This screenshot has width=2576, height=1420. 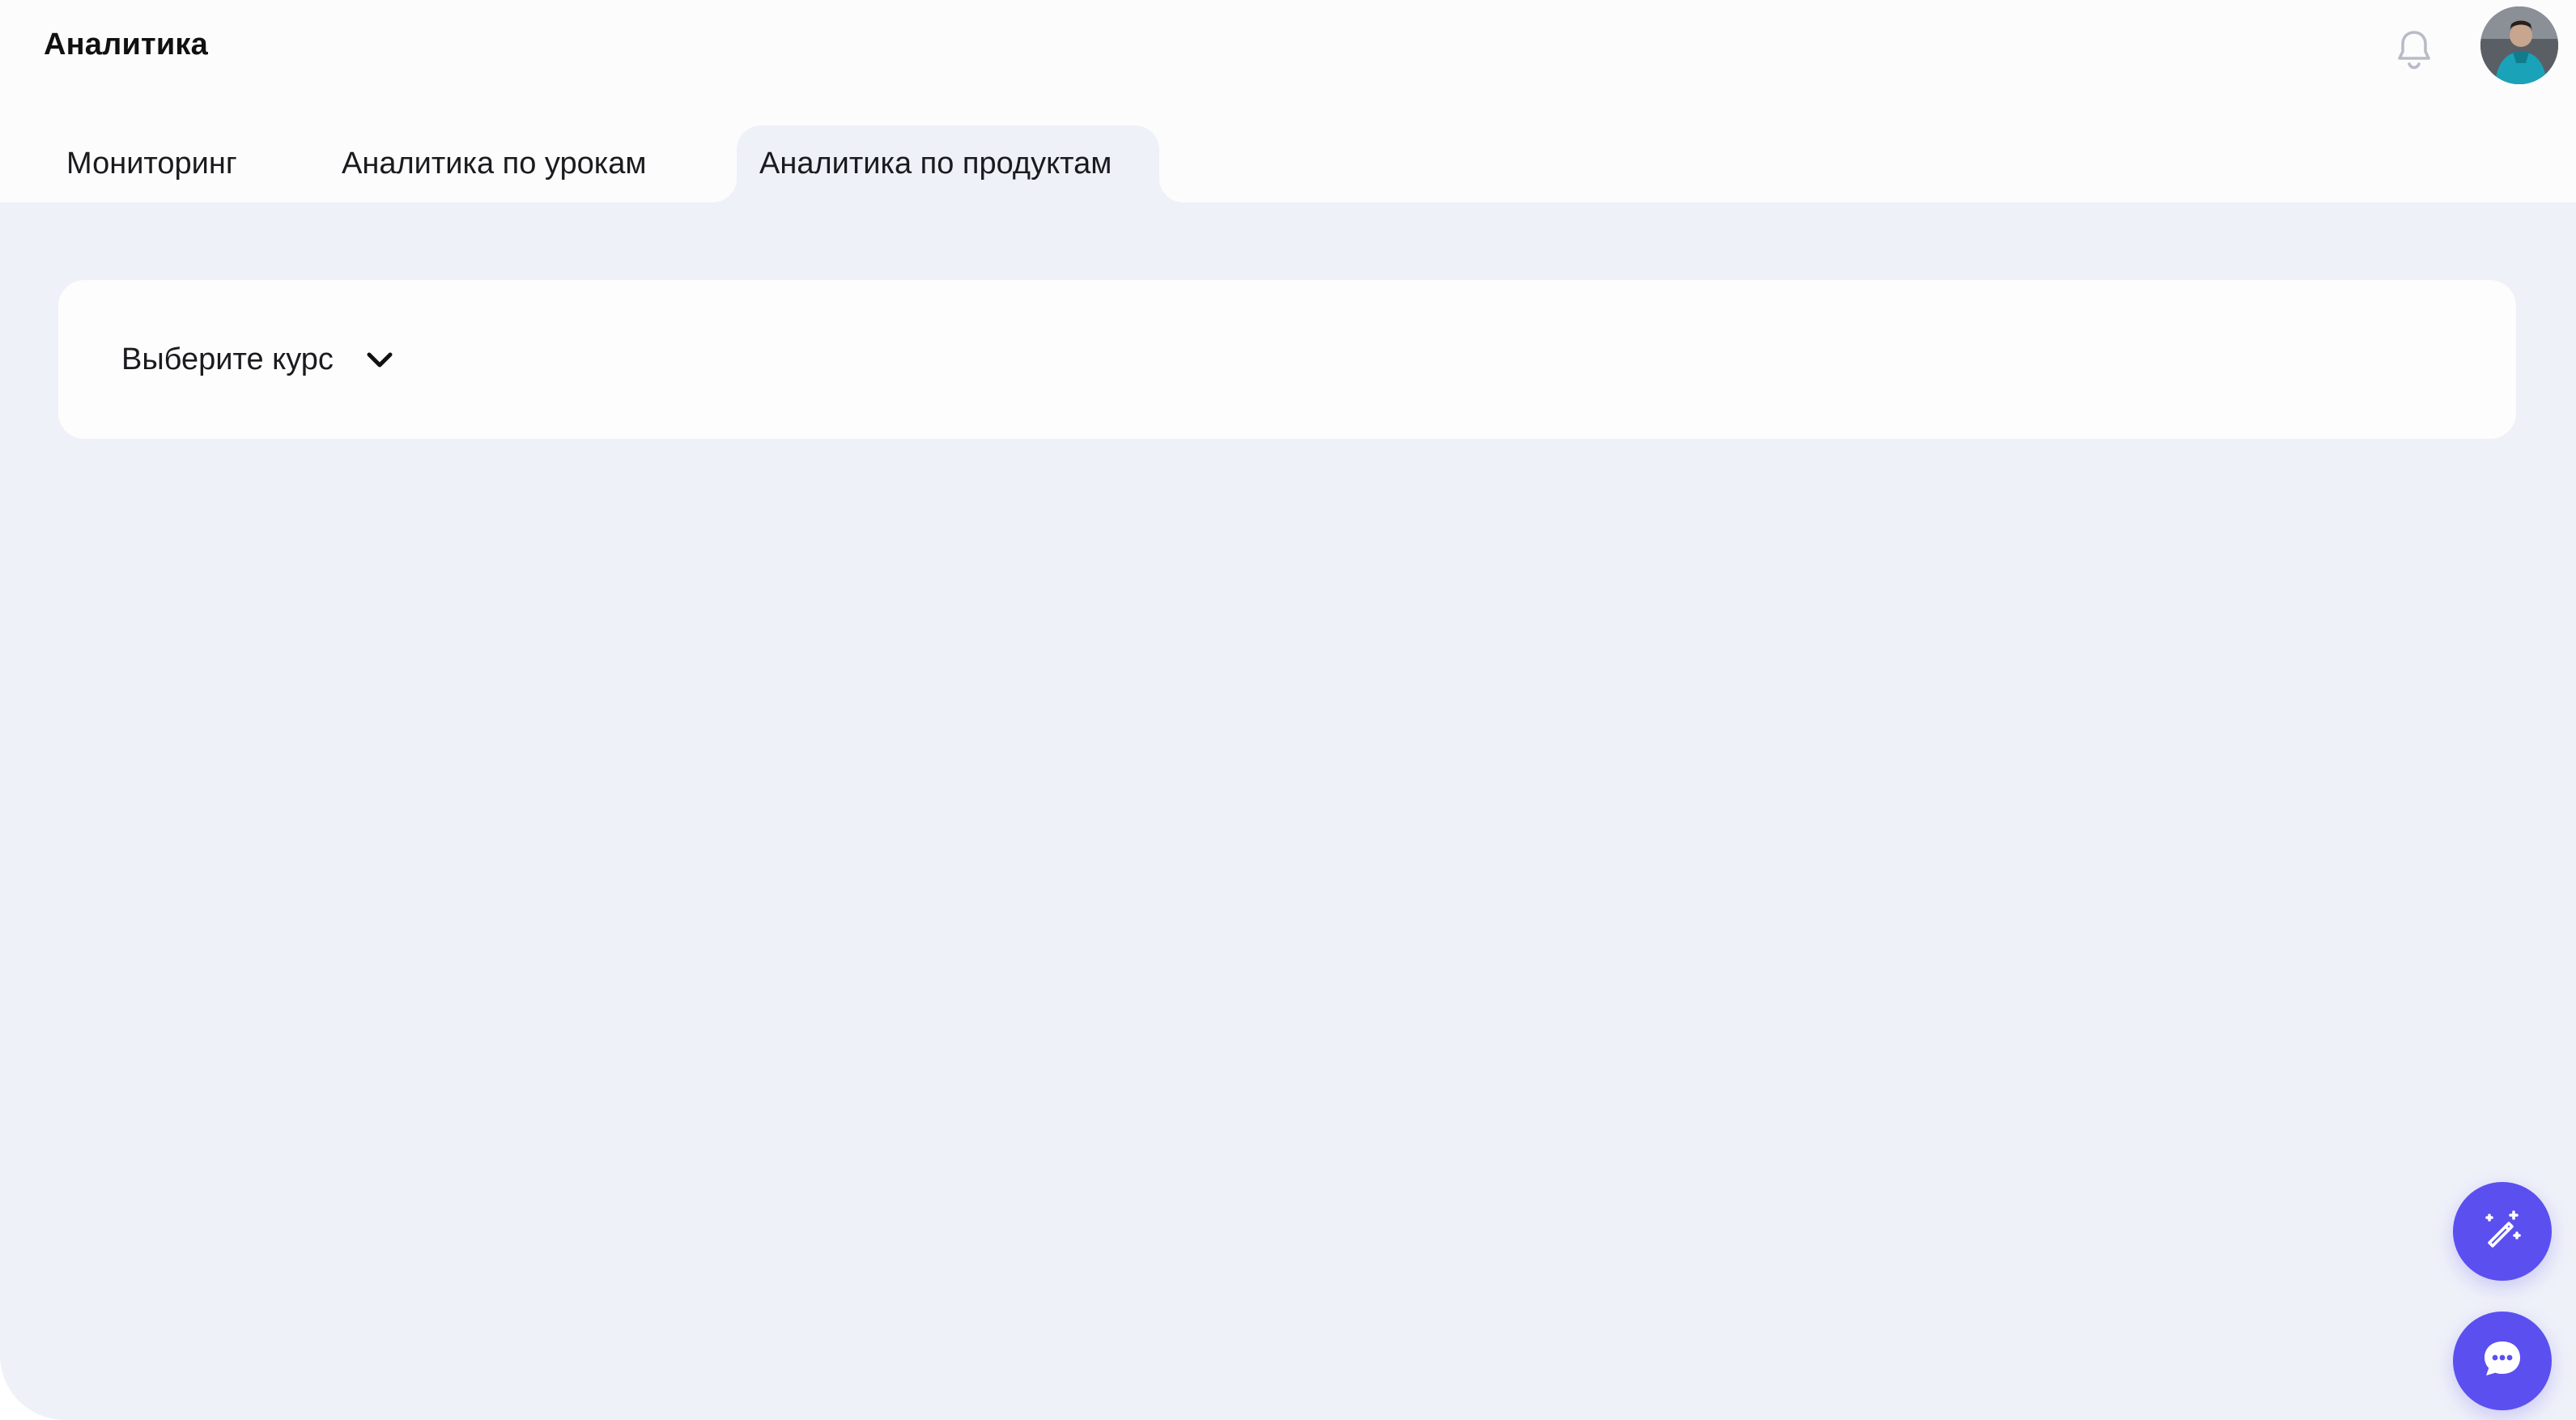 I want to click on chat-bubble-icon, so click(x=2503, y=1361).